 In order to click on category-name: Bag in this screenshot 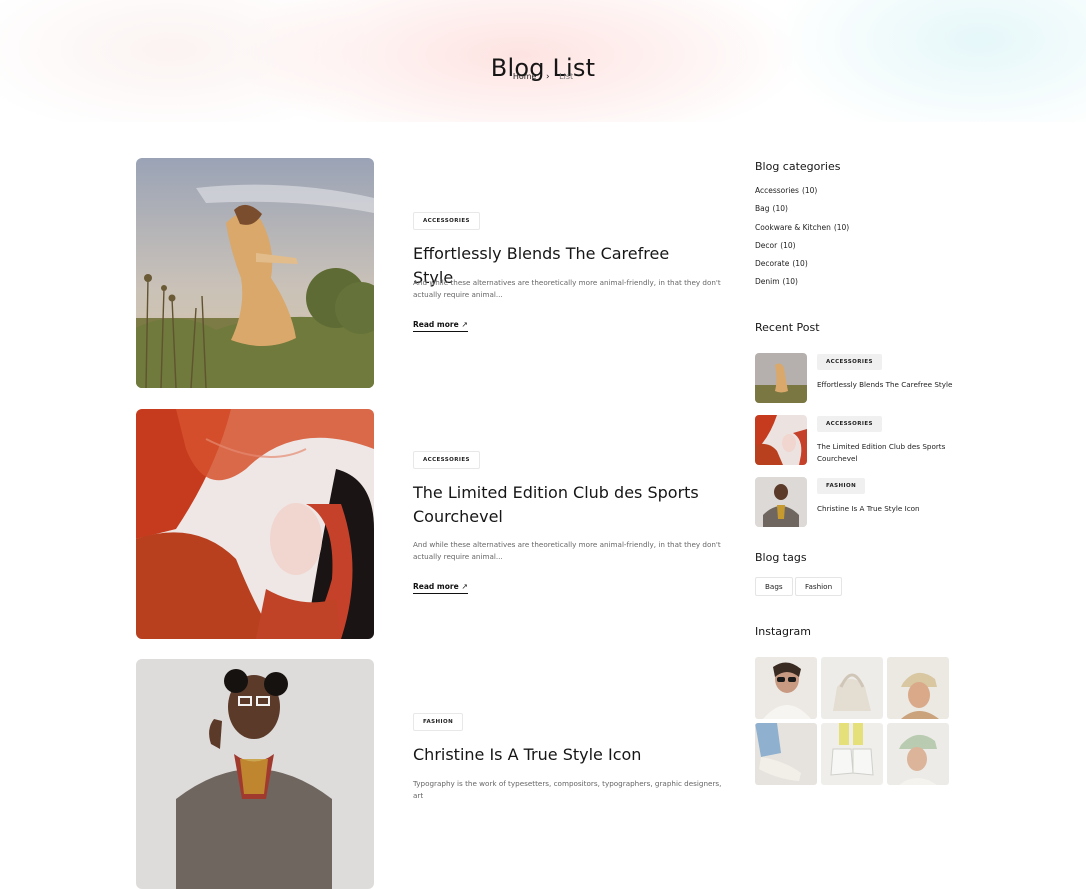, I will do `click(762, 209)`.